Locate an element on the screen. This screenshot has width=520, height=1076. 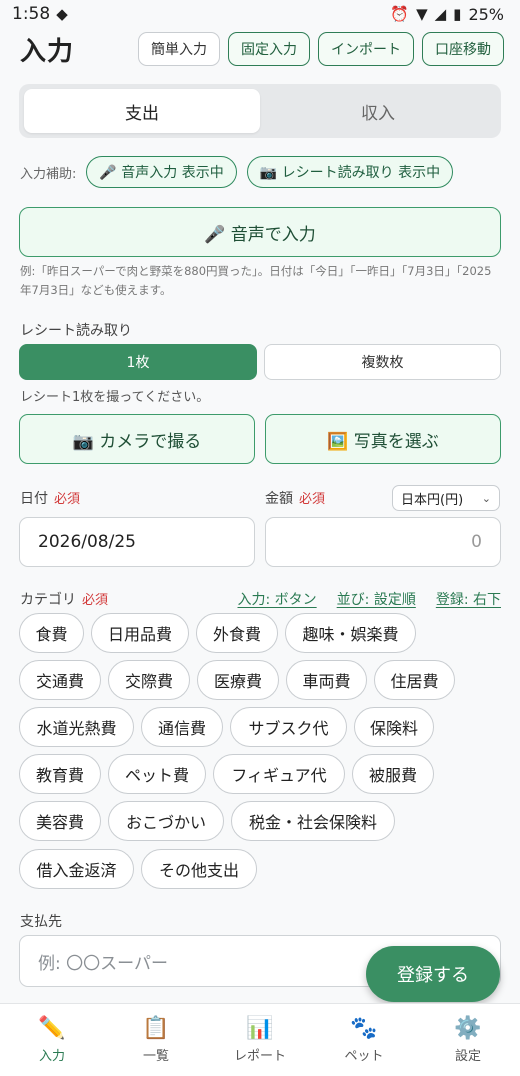
receipt-section-label: レシート読み取り is located at coordinates (76, 331).